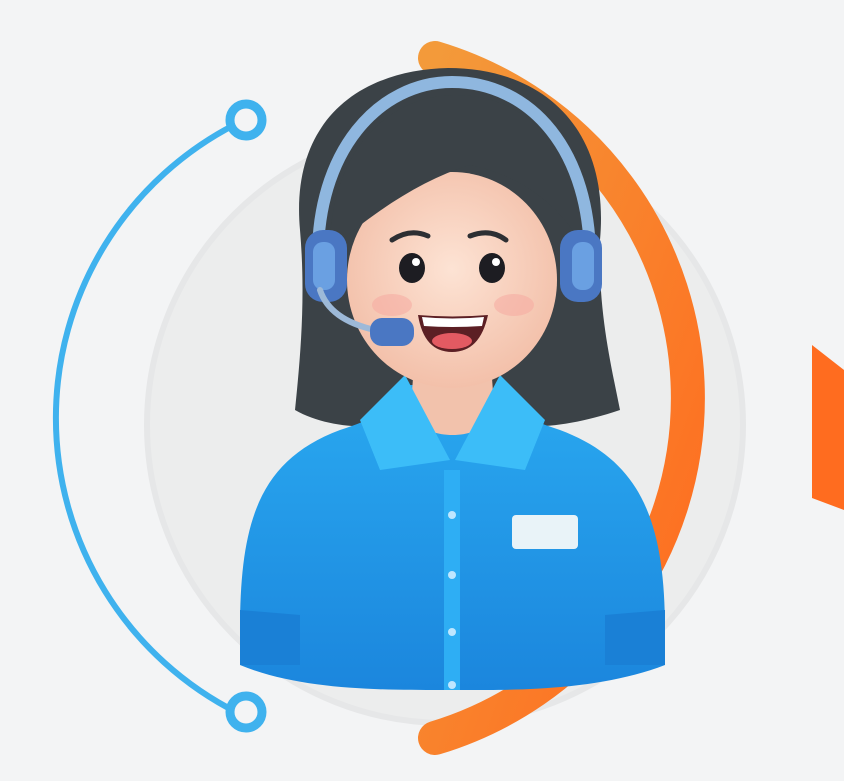  I want to click on top-node-icon, so click(246, 120).